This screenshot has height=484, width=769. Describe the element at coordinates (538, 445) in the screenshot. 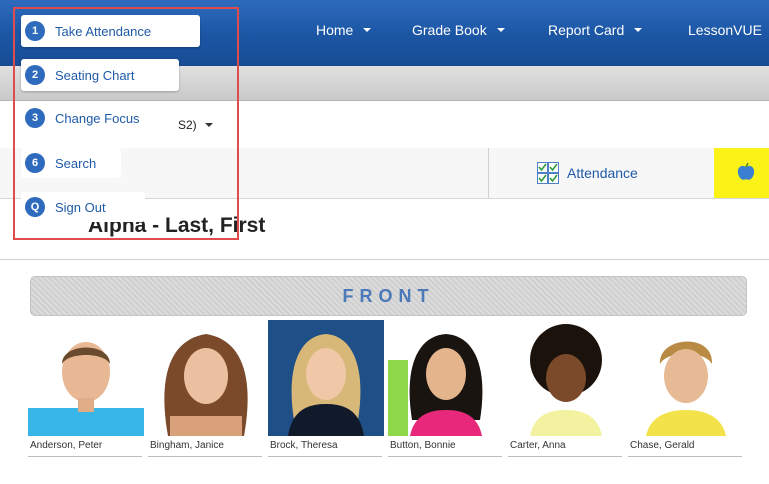

I see `student-name: Carter, Anna` at that location.